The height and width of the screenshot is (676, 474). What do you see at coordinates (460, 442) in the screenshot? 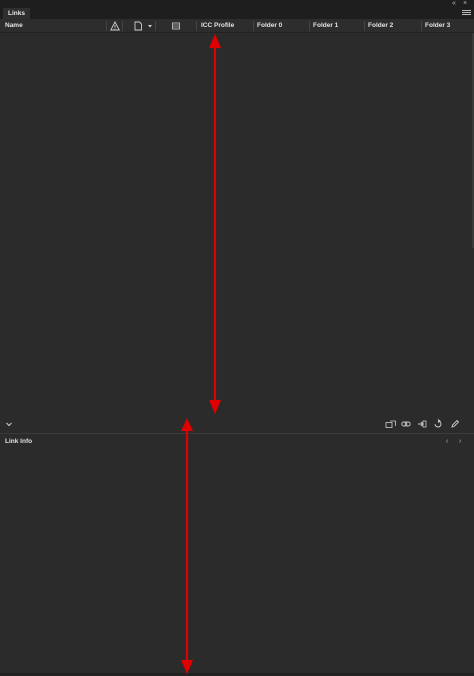
I see `chevron-right-icon: ›` at bounding box center [460, 442].